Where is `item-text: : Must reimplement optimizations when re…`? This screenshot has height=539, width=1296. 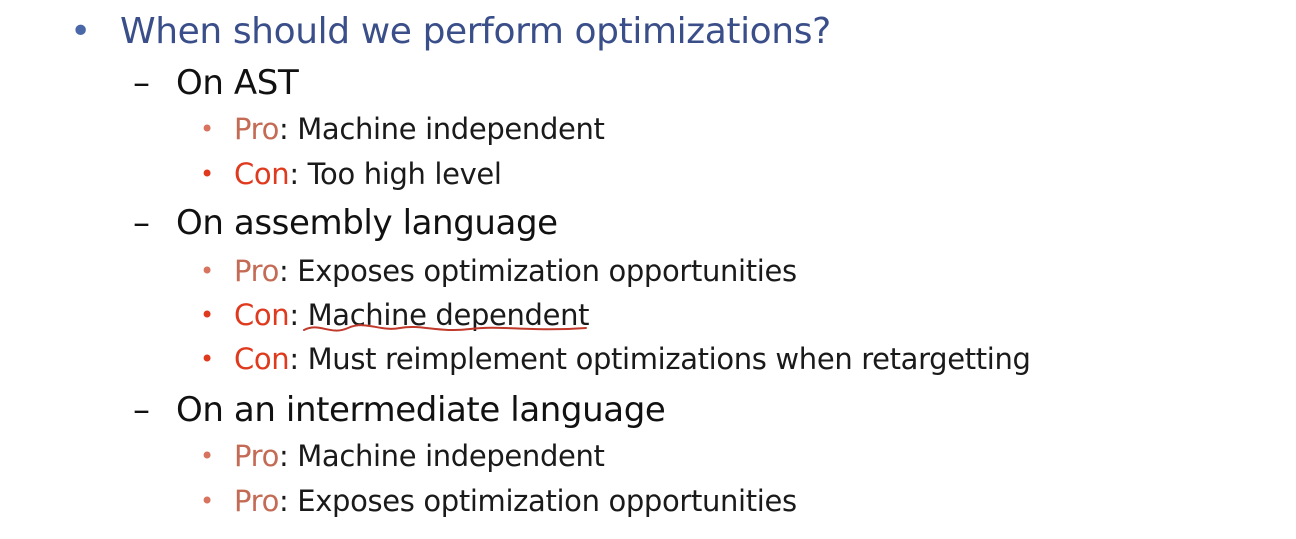 item-text: : Must reimplement optimizations when re… is located at coordinates (660, 359).